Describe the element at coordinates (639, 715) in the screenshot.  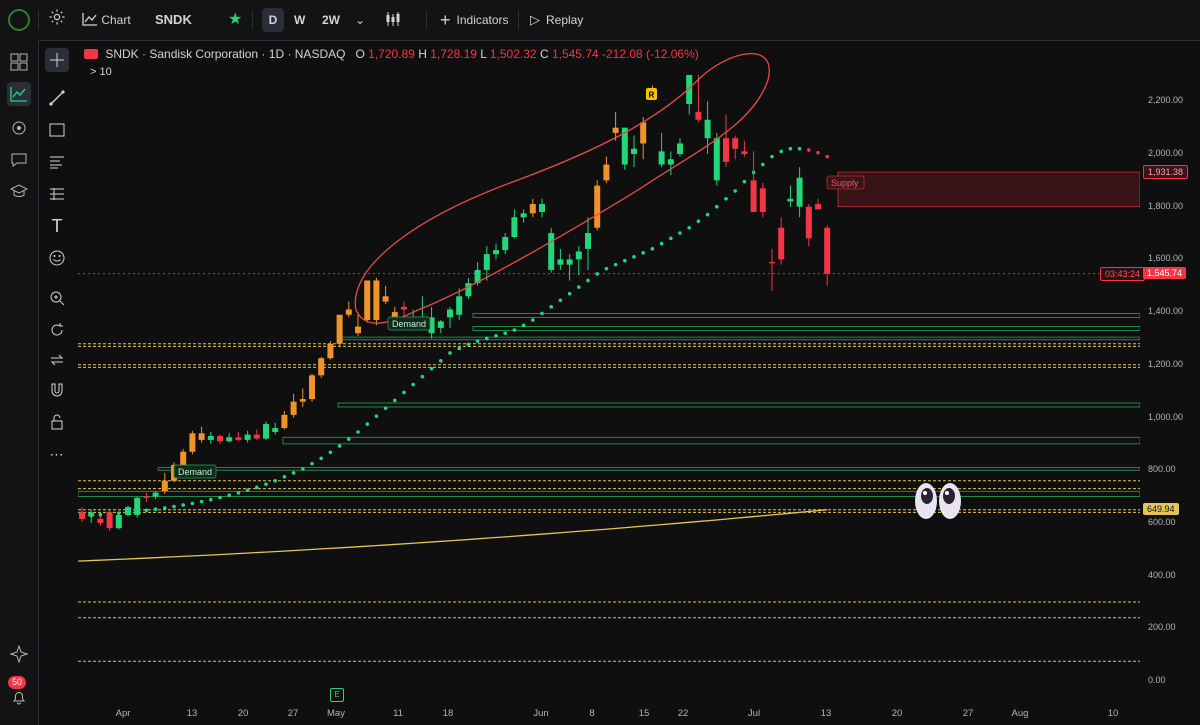
I see `time-axis: Apr 13 20 27 May 11 18 Jun 8 15 22 Jul 13 20 27 Aug 10` at that location.